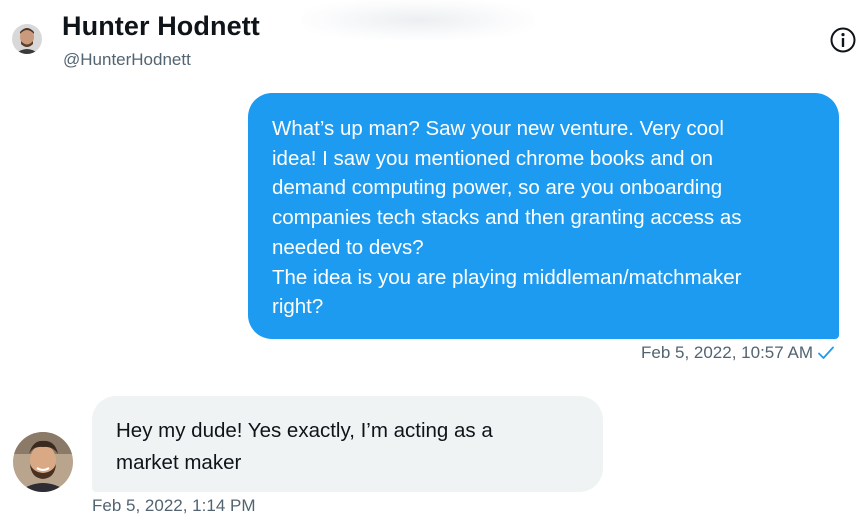  Describe the element at coordinates (174, 505) in the screenshot. I see `incoming-timestamp: Feb 5, 2022, 1:14 PM` at that location.